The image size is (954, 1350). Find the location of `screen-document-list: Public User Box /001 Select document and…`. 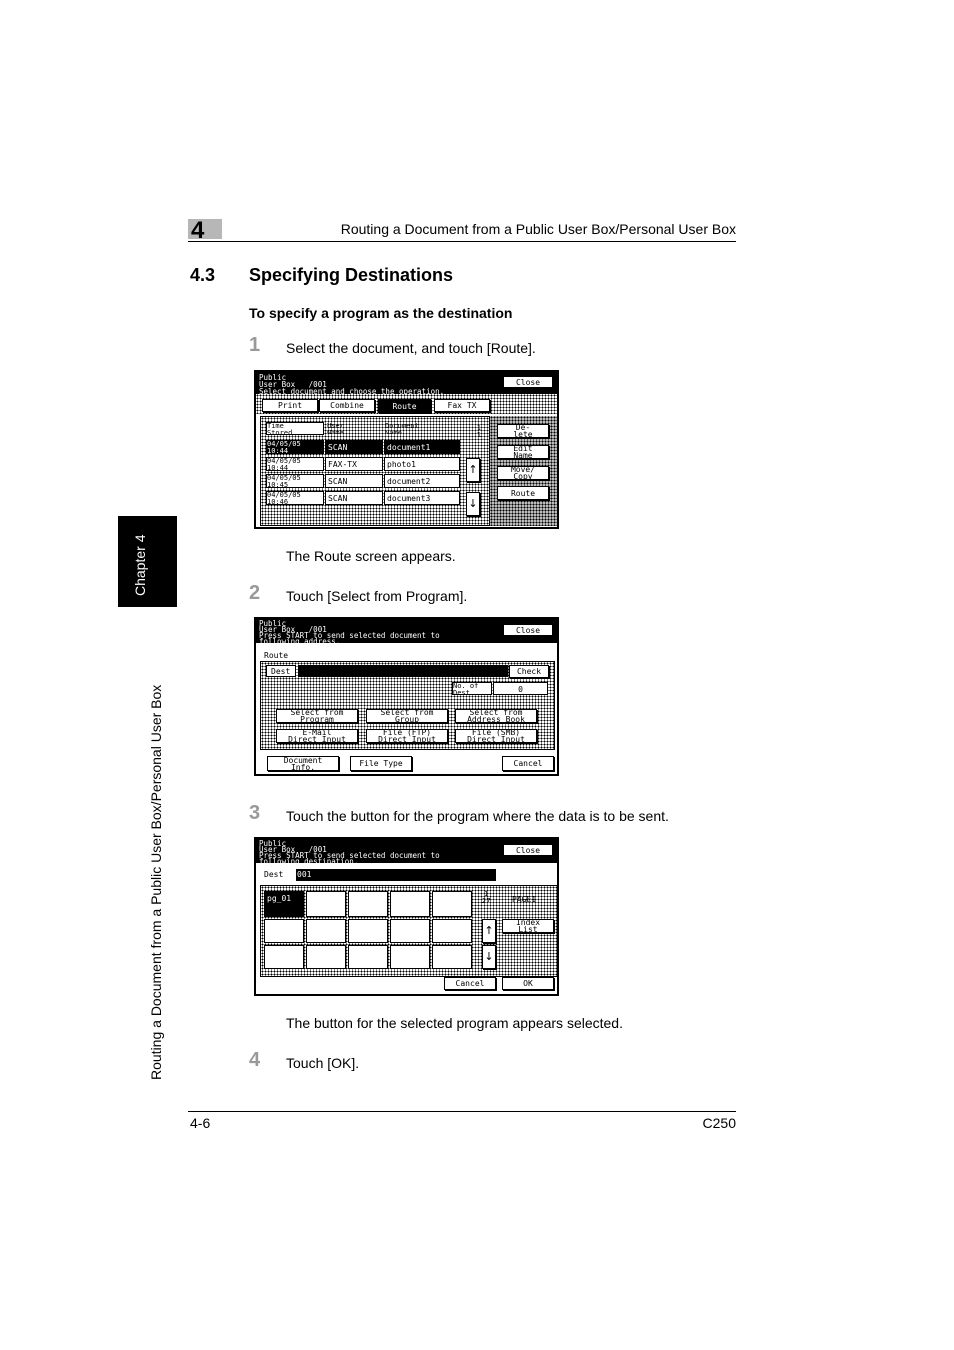

screen-document-list: Public User Box /001 Select document and… is located at coordinates (406, 449).